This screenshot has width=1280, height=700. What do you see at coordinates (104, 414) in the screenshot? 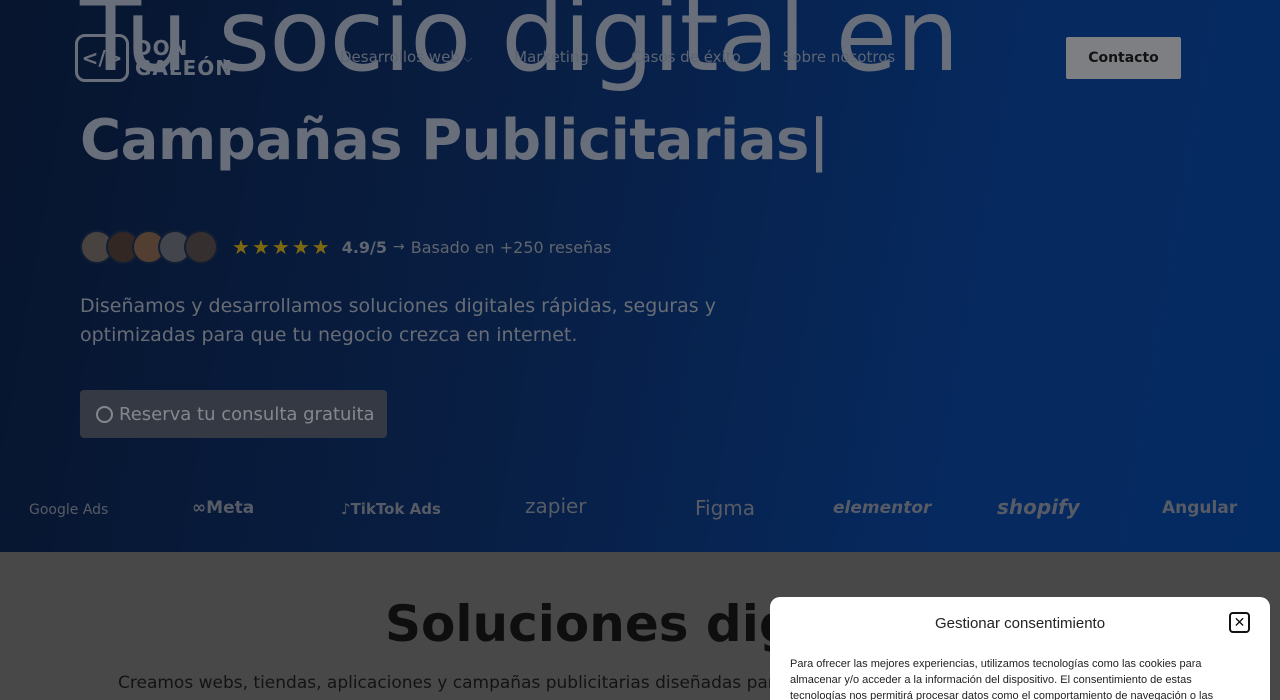
I see `whatsapp-icon` at bounding box center [104, 414].